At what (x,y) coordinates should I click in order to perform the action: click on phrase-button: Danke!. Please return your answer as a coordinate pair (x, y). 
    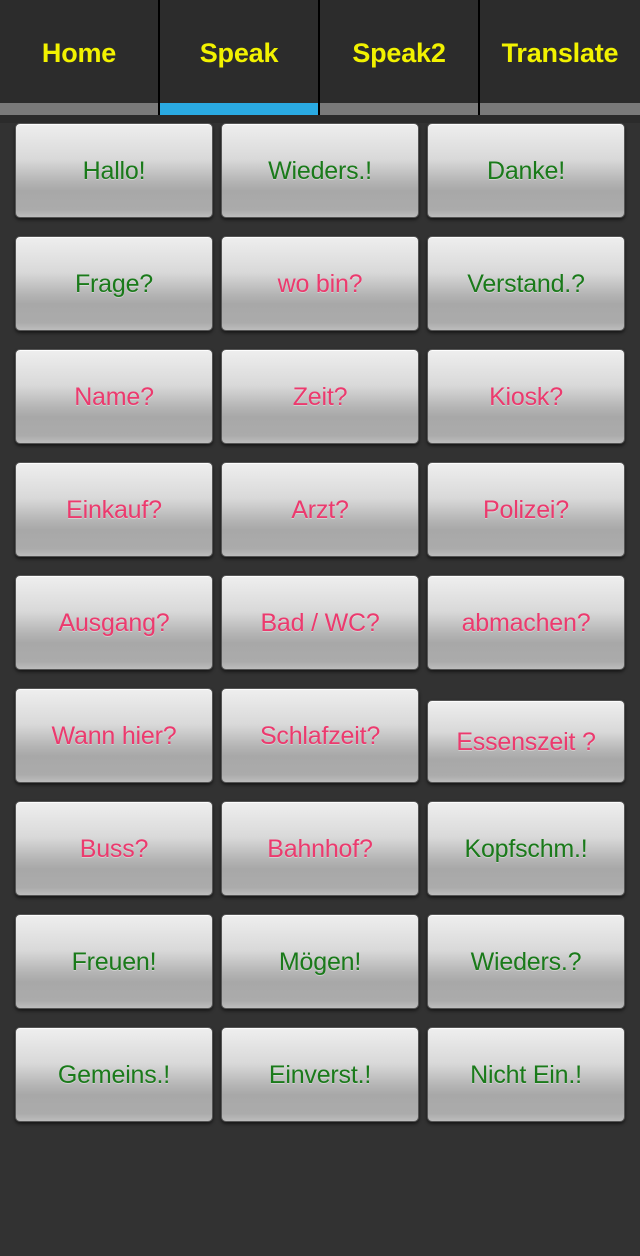
    Looking at the image, I should click on (526, 170).